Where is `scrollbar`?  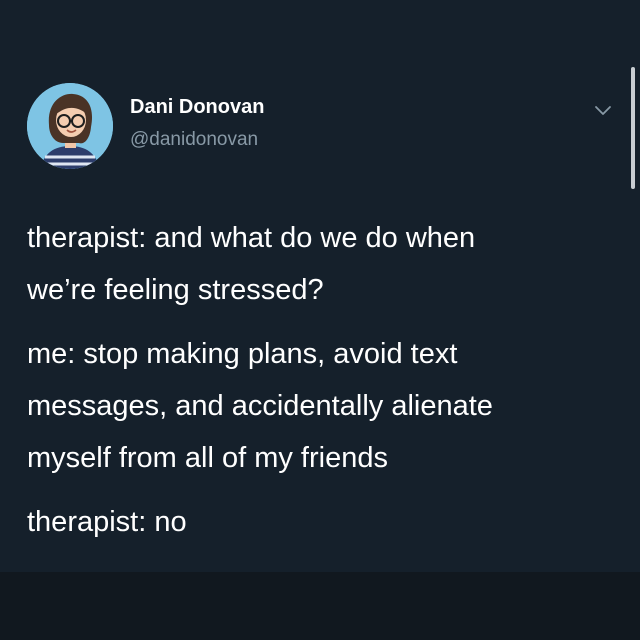
scrollbar is located at coordinates (633, 128).